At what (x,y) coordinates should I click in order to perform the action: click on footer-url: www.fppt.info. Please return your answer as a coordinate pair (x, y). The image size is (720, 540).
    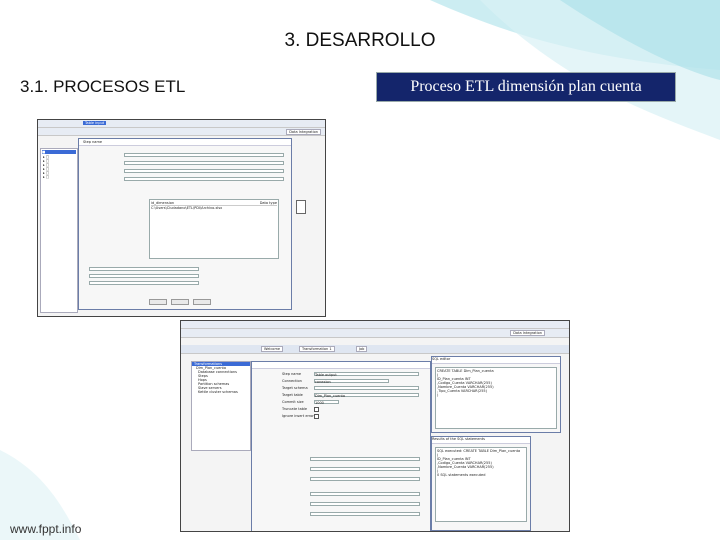
    Looking at the image, I should click on (46, 529).